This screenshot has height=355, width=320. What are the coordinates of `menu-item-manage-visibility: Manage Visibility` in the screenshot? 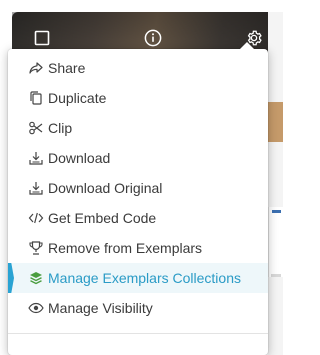 It's located at (138, 308).